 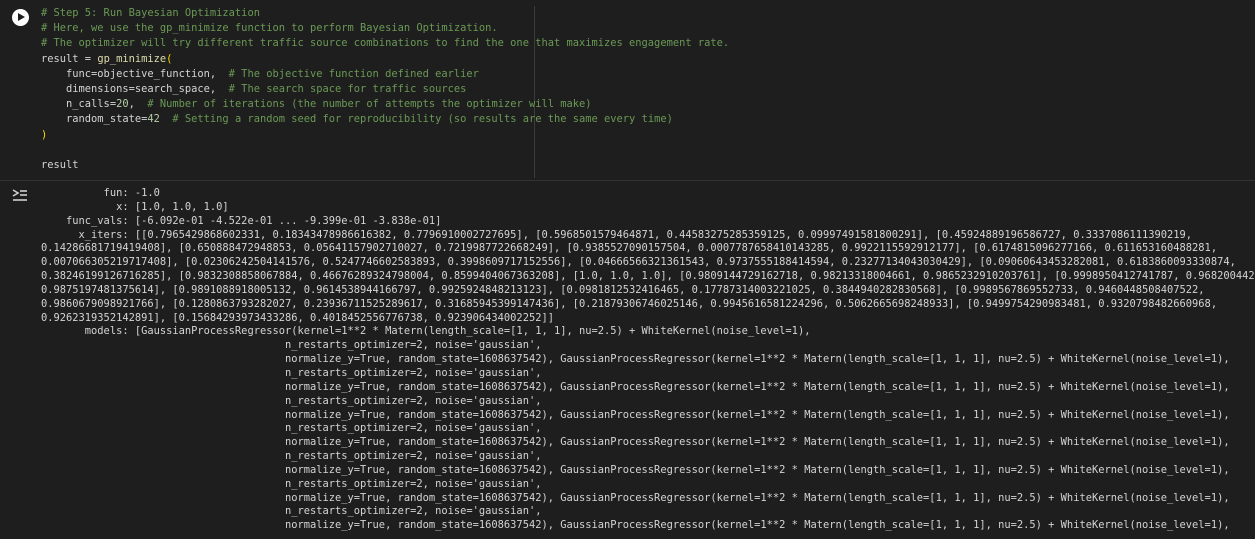 I want to click on code-token: ), so click(x=44, y=134).